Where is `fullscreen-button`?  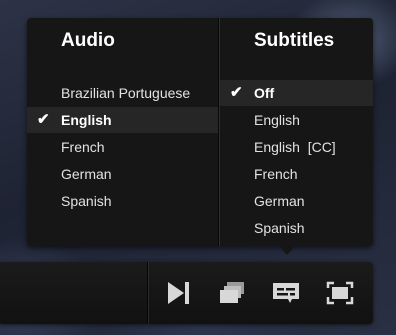
fullscreen-button is located at coordinates (340, 293).